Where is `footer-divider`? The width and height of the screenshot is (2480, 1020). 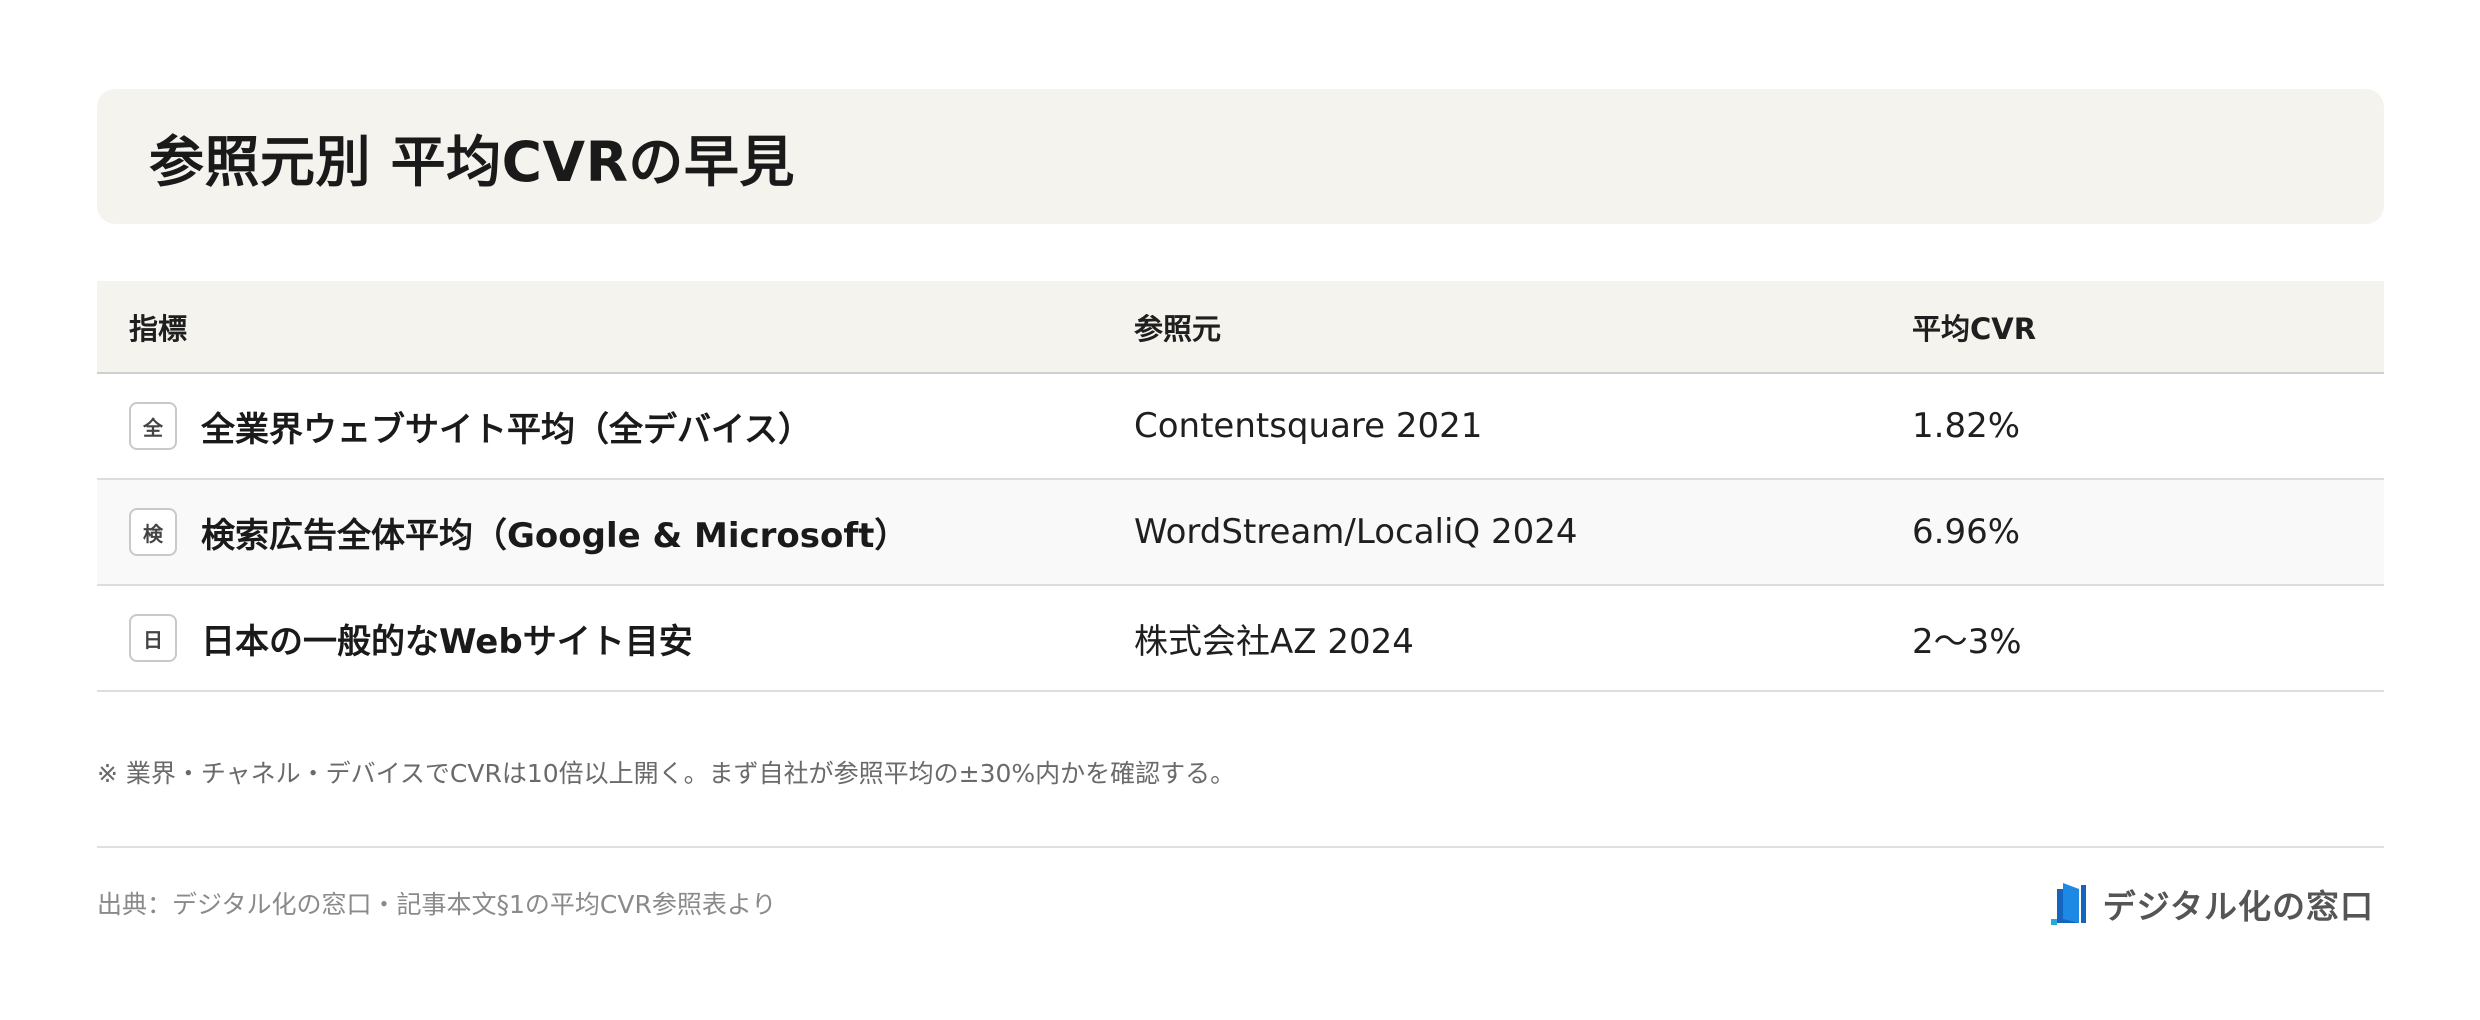
footer-divider is located at coordinates (1240, 847).